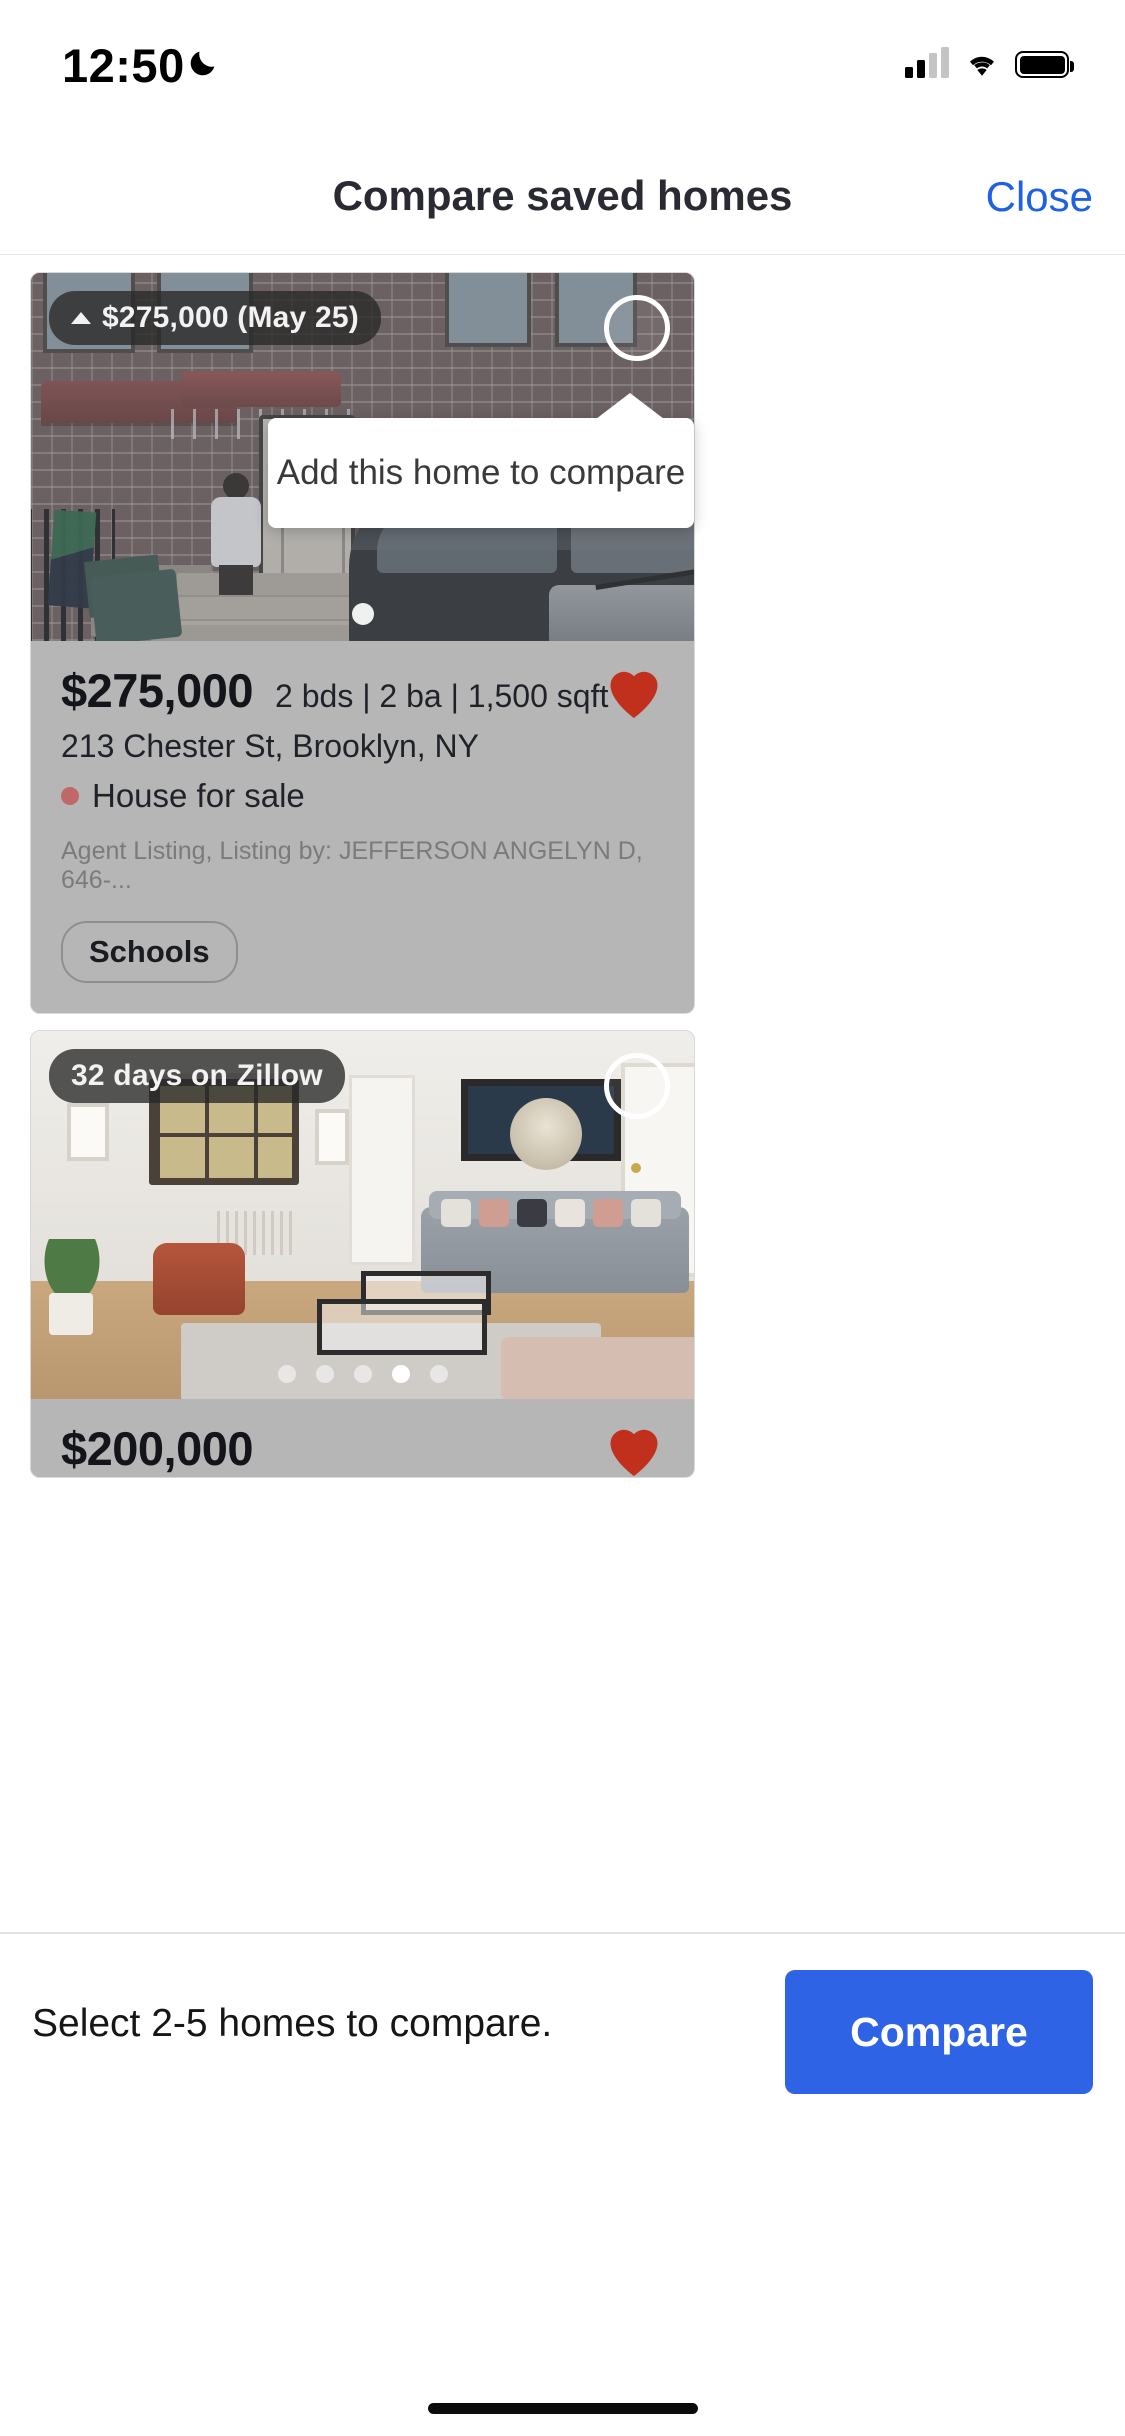 This screenshot has width=1125, height=2436. I want to click on tooltip-arrow-icon, so click(630, 406).